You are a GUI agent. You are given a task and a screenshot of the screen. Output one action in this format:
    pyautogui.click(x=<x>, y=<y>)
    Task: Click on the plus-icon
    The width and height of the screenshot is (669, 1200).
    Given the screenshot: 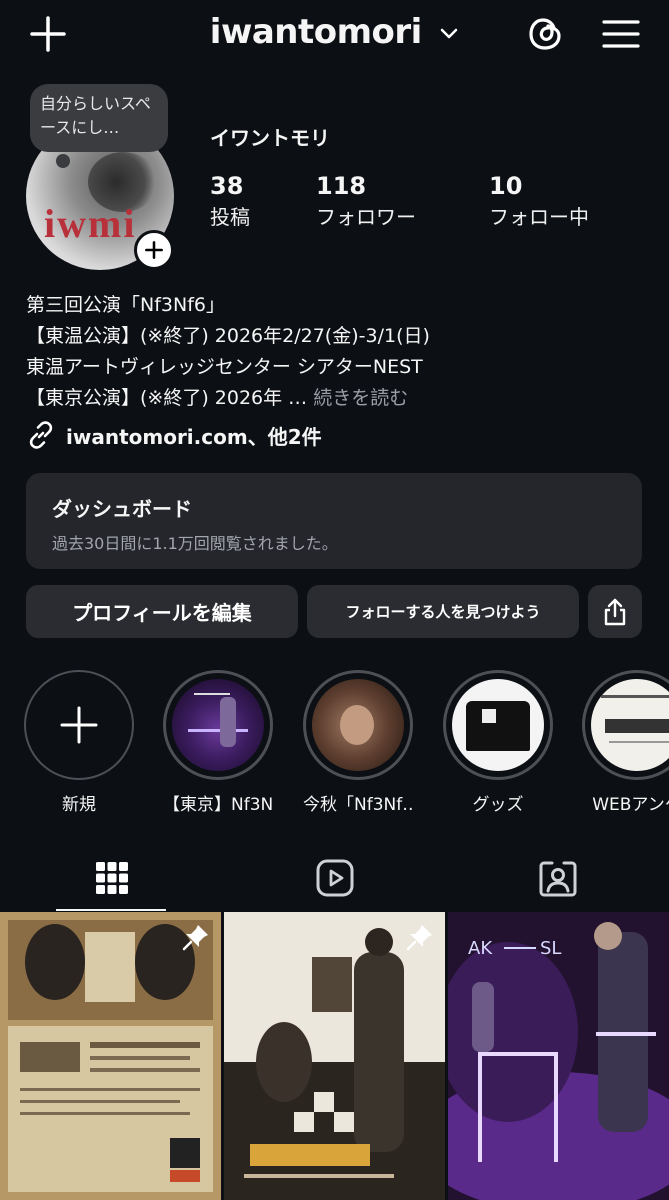 What is the action you would take?
    pyautogui.click(x=79, y=725)
    